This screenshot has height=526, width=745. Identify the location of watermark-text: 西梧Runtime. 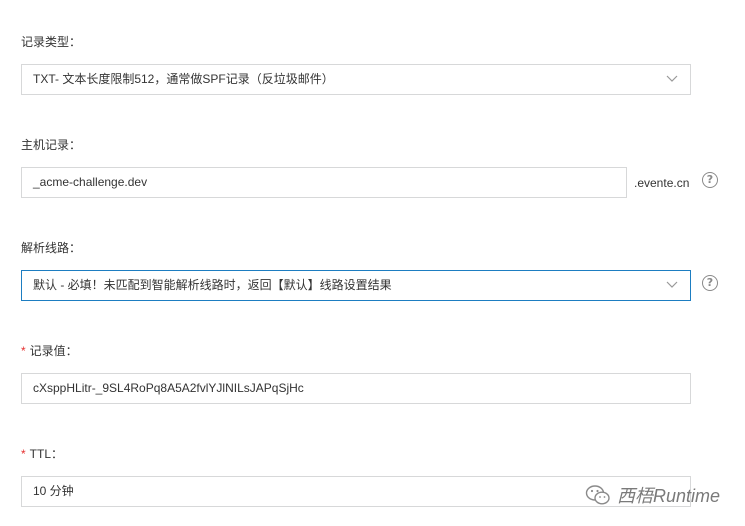
(669, 496).